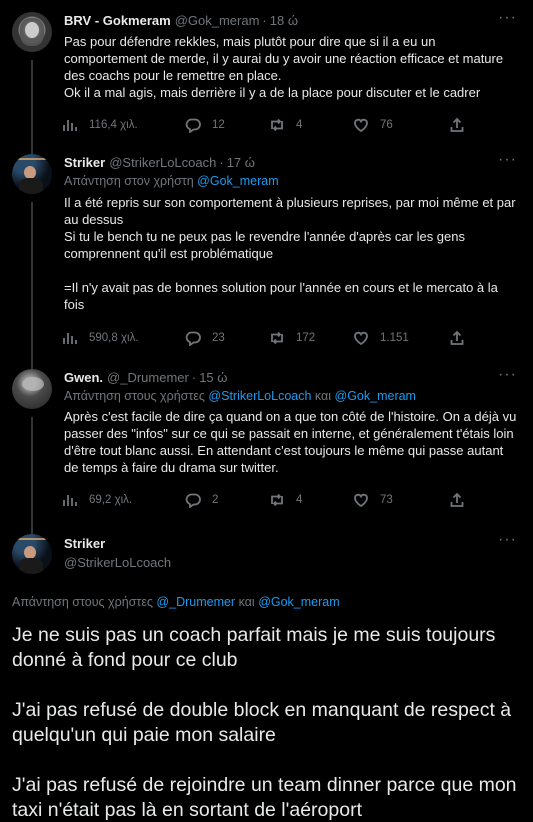  What do you see at coordinates (401, 125) in the screenshot?
I see `like-button: 76` at bounding box center [401, 125].